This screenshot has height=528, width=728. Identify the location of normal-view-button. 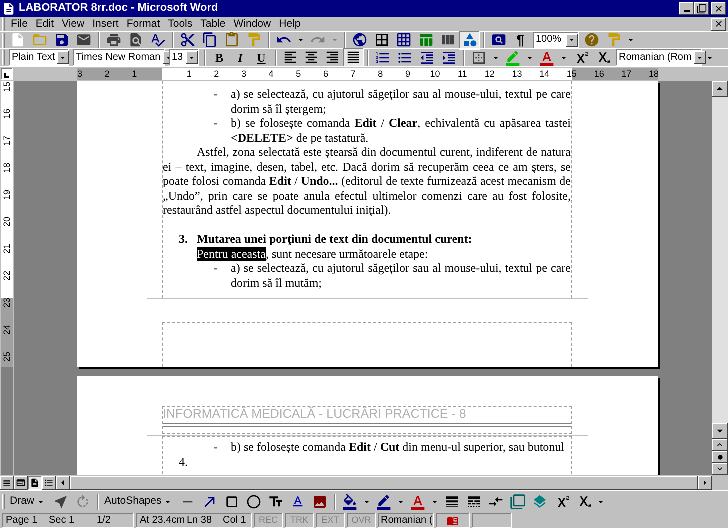
(7, 483).